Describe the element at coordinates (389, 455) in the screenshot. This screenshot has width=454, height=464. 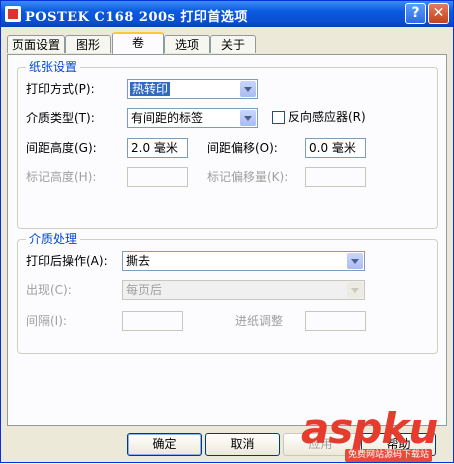
I see `watermark-tagline: 免费网站源码下载站` at that location.